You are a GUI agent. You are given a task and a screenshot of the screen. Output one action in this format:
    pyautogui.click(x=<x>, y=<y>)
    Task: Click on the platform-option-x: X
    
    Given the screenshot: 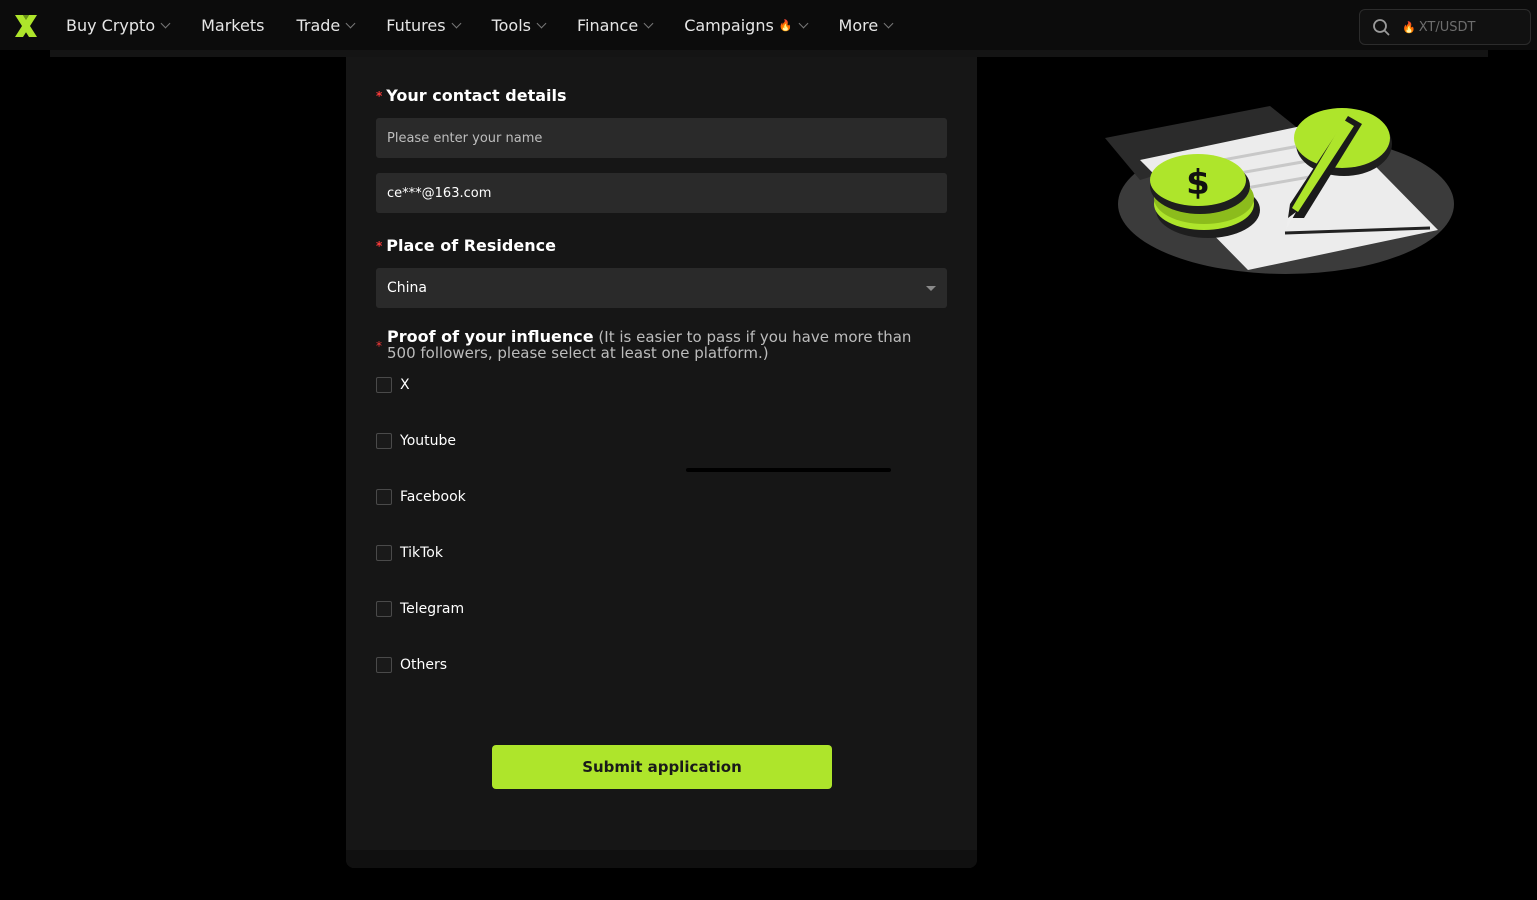 What is the action you would take?
    pyautogui.click(x=393, y=385)
    